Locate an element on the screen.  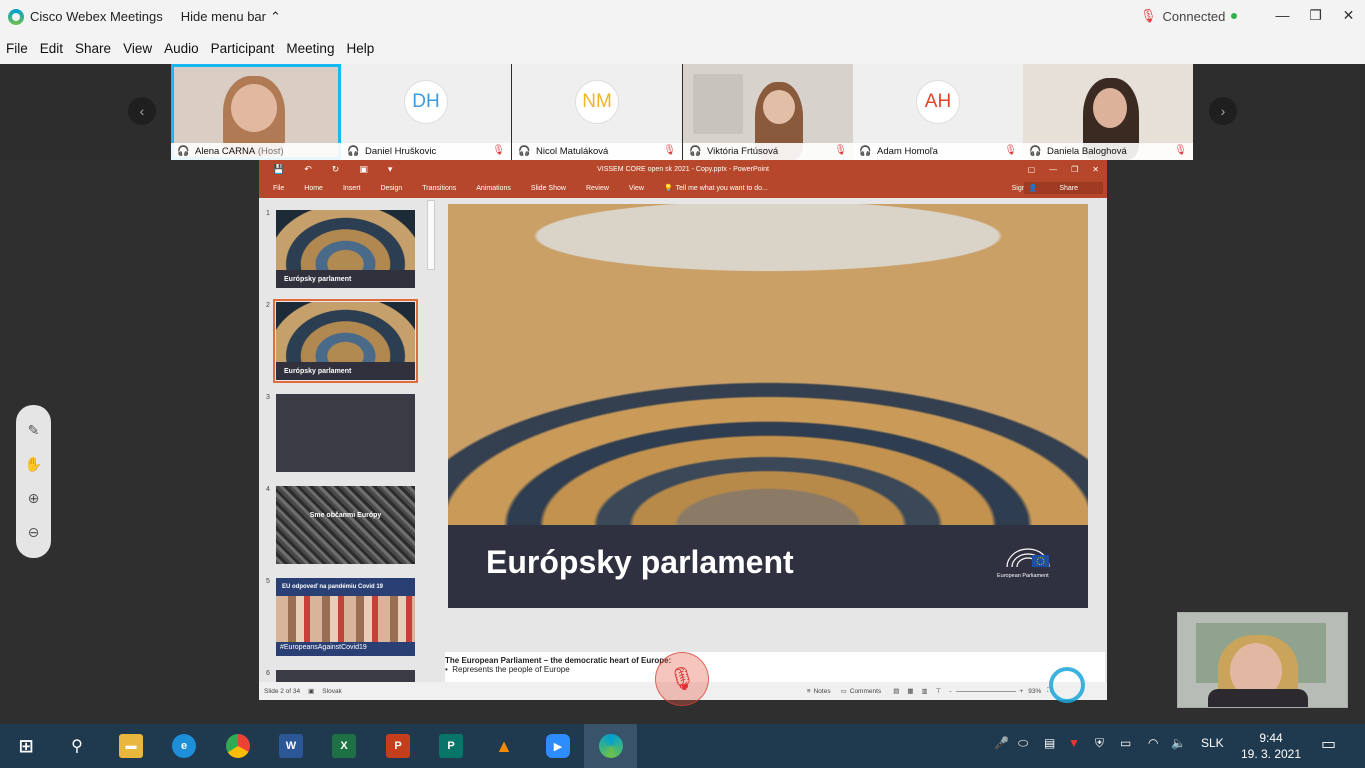
slide-thumbnail: Sme občanmi Európy is located at coordinates (345, 525).